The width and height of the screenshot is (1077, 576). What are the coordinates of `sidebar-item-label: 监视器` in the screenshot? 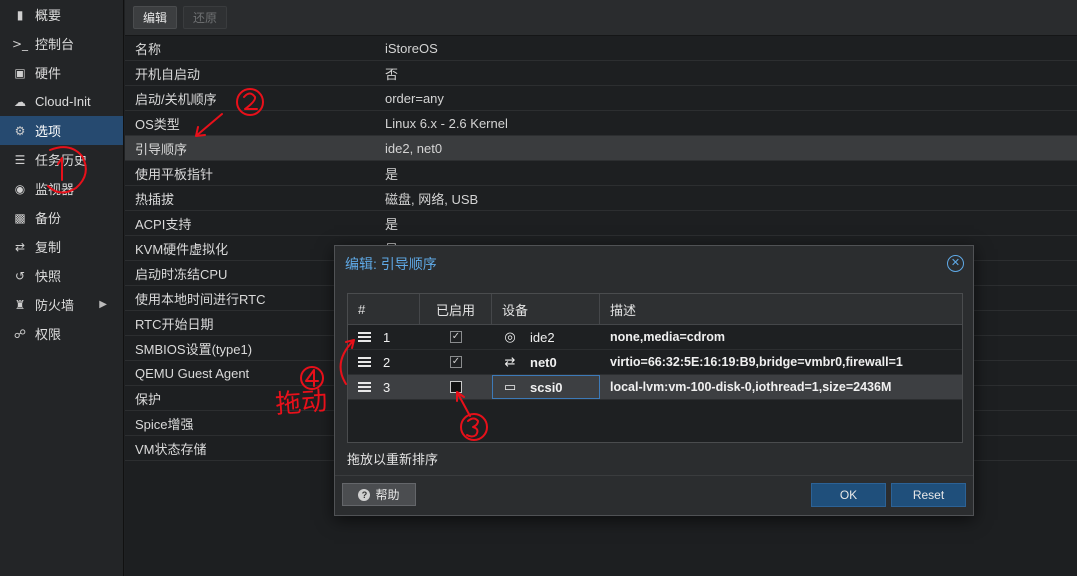 It's located at (55, 189).